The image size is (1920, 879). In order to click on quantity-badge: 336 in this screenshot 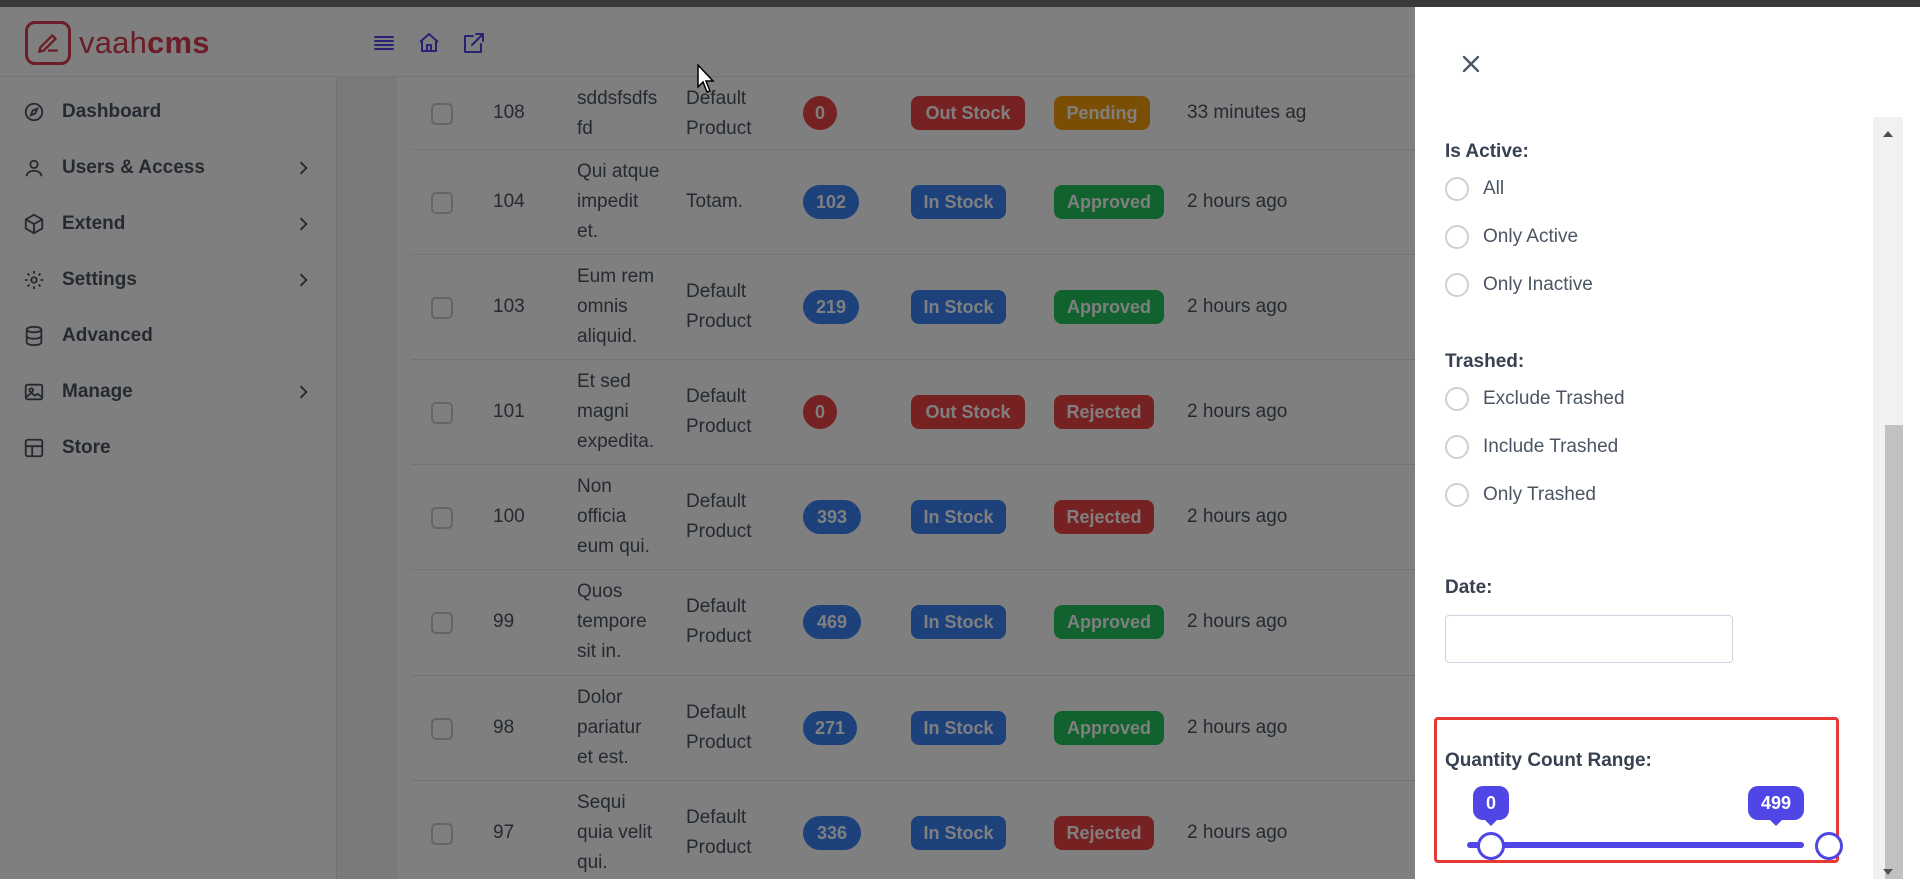, I will do `click(832, 833)`.